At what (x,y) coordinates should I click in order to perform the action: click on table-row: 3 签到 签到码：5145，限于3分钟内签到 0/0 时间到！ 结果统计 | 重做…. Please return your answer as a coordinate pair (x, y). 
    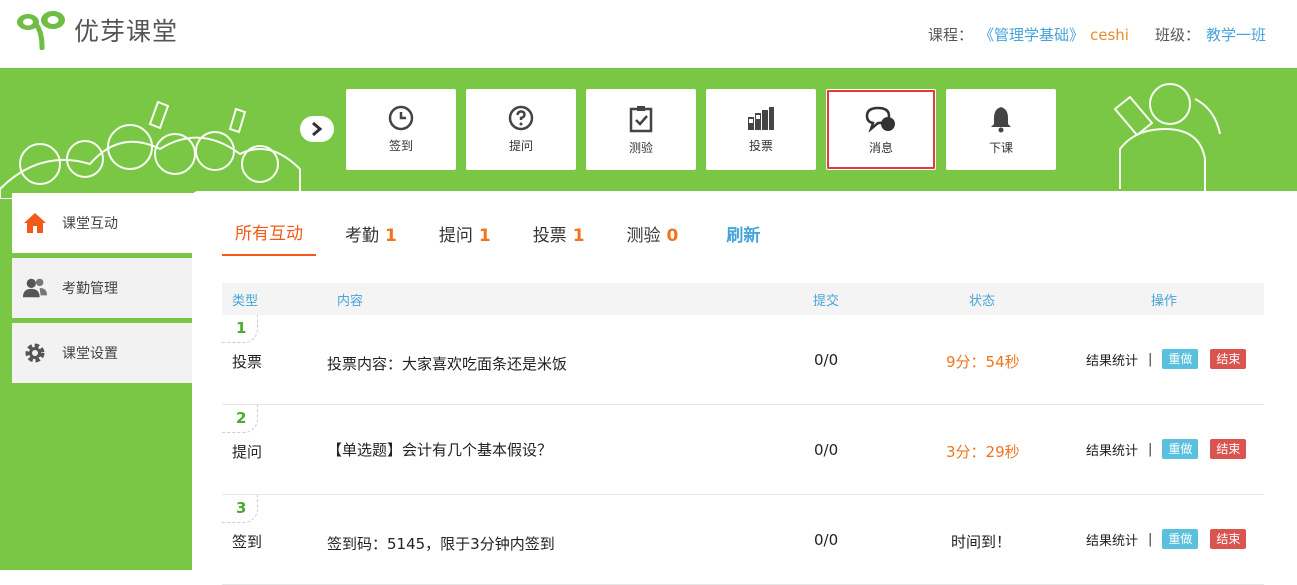
    Looking at the image, I should click on (743, 540).